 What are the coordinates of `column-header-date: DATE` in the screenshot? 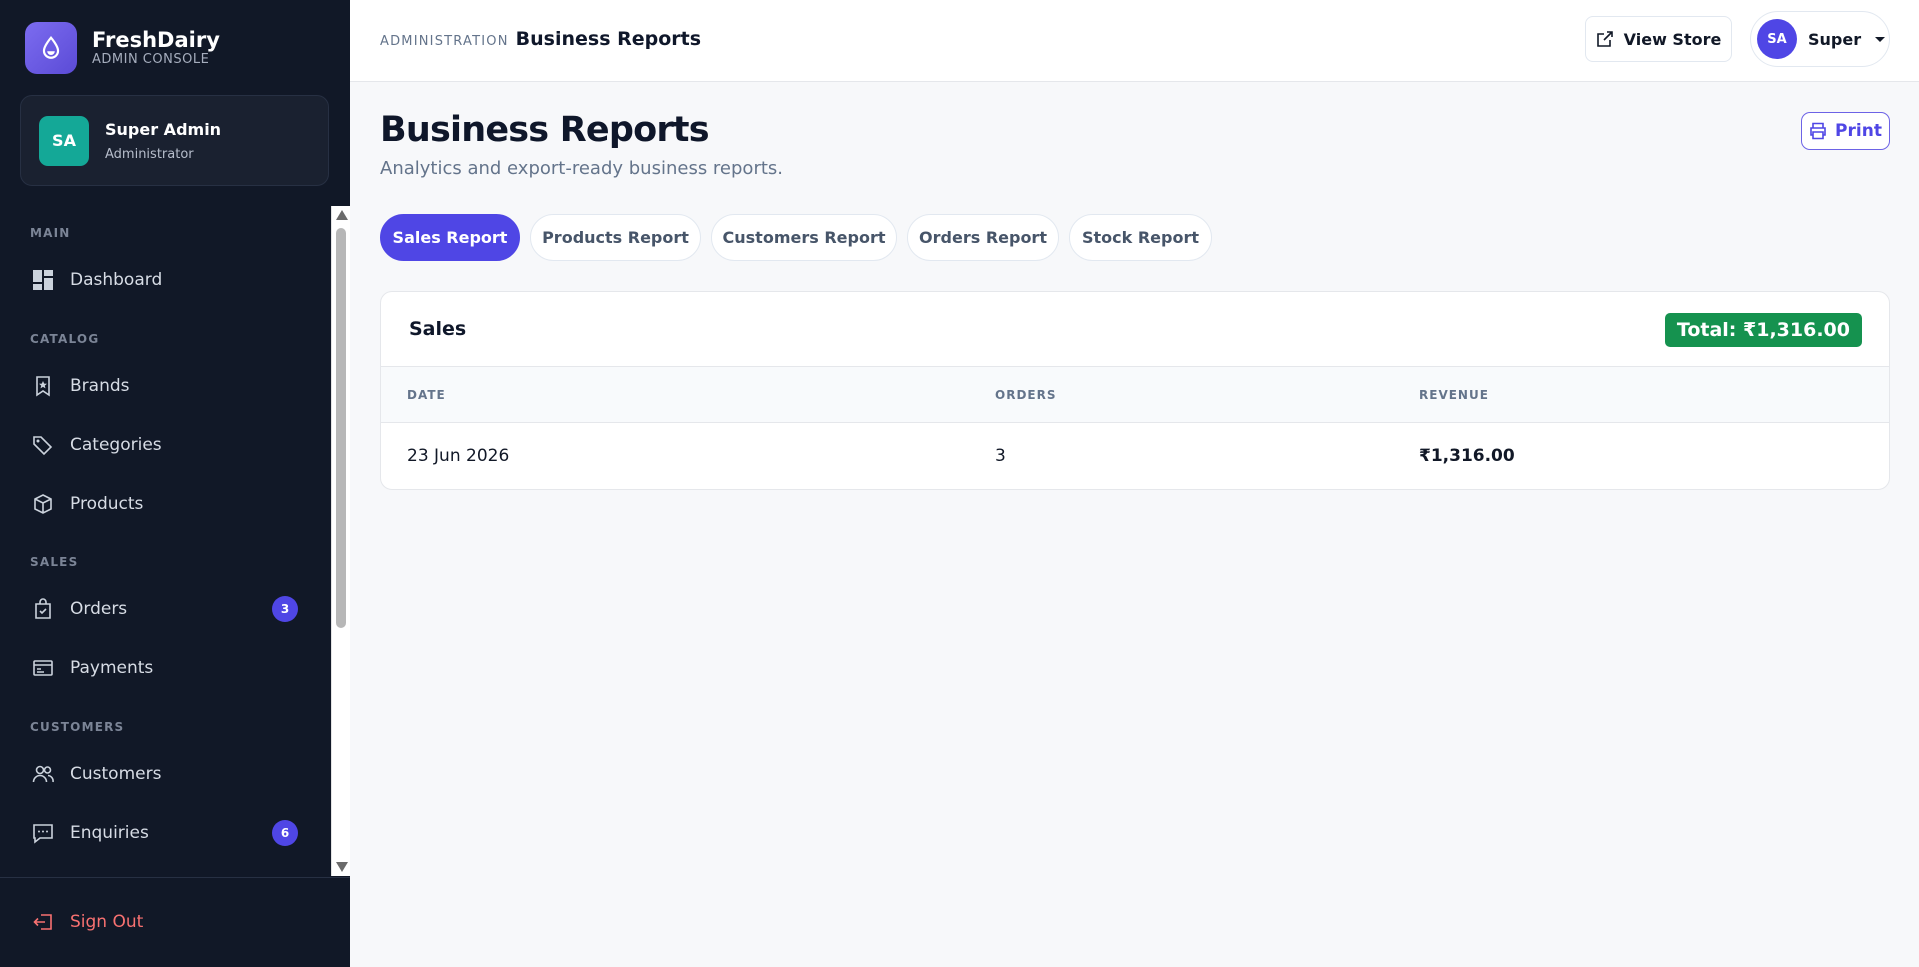 It's located at (426, 395).